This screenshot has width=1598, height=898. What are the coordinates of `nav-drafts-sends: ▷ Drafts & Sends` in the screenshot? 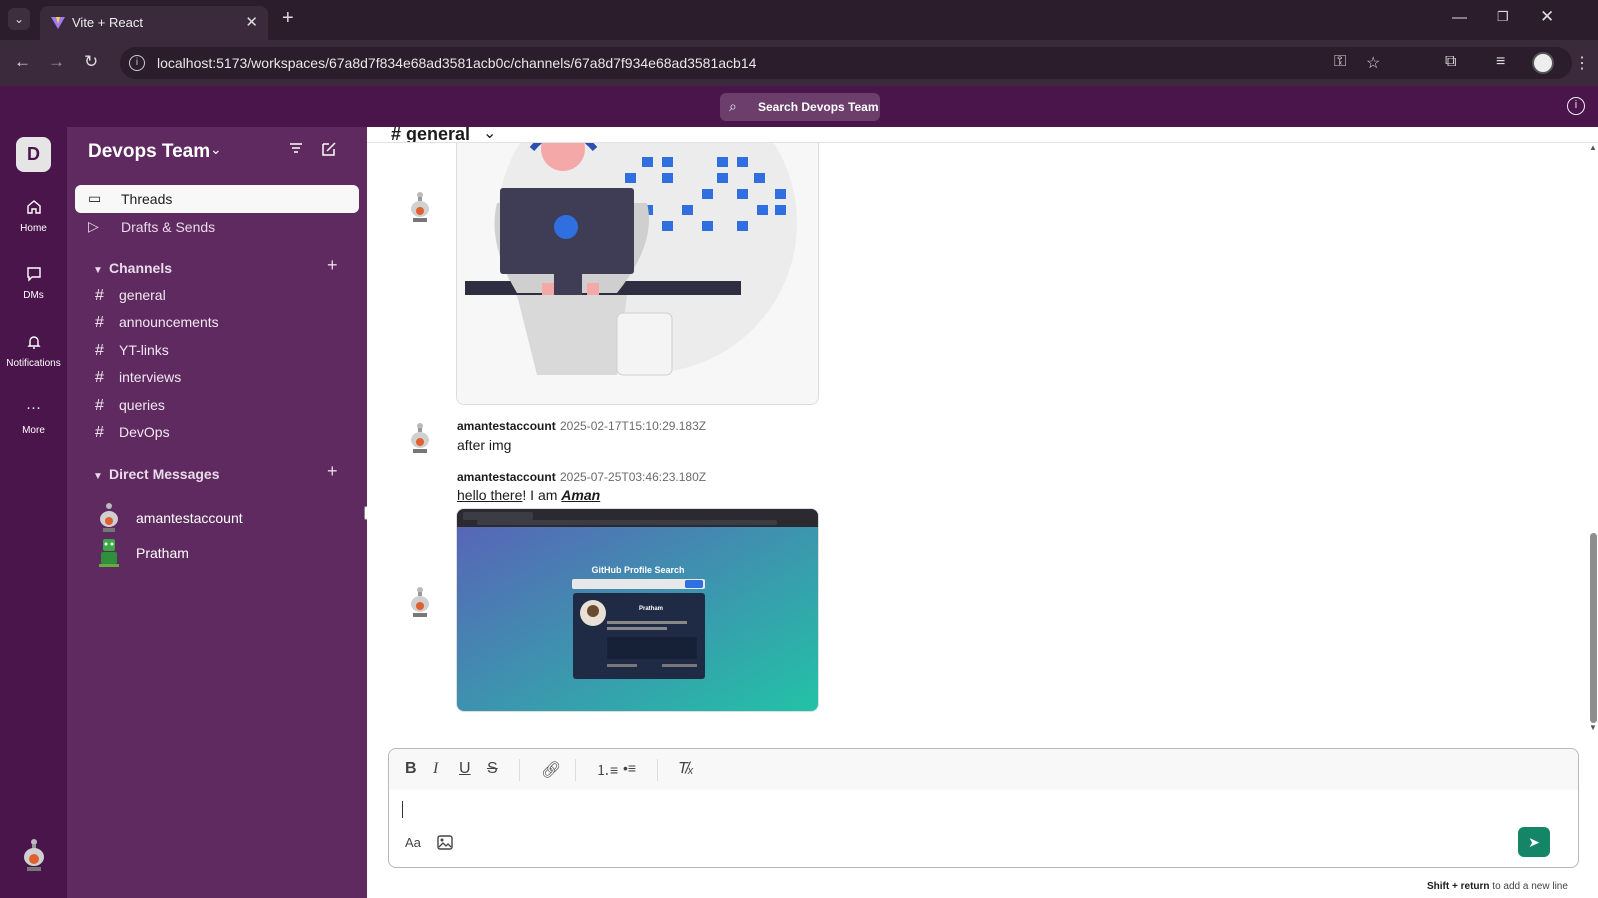 It's located at (217, 227).